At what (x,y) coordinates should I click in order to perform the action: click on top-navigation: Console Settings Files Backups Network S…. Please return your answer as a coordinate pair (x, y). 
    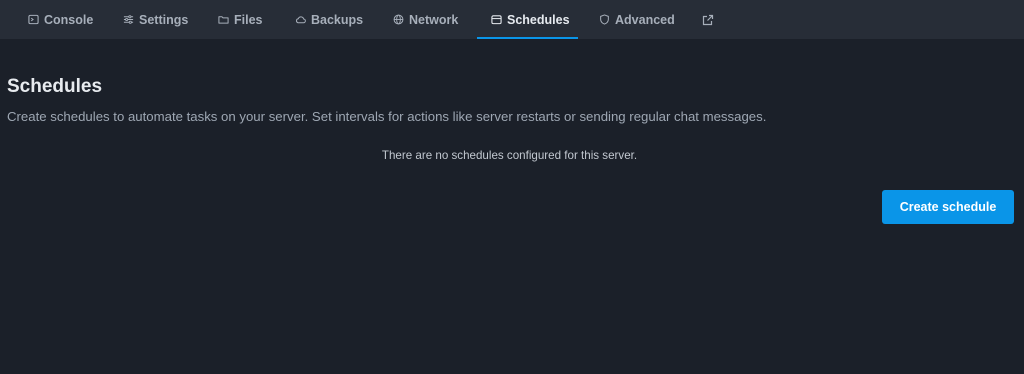
    Looking at the image, I should click on (512, 19).